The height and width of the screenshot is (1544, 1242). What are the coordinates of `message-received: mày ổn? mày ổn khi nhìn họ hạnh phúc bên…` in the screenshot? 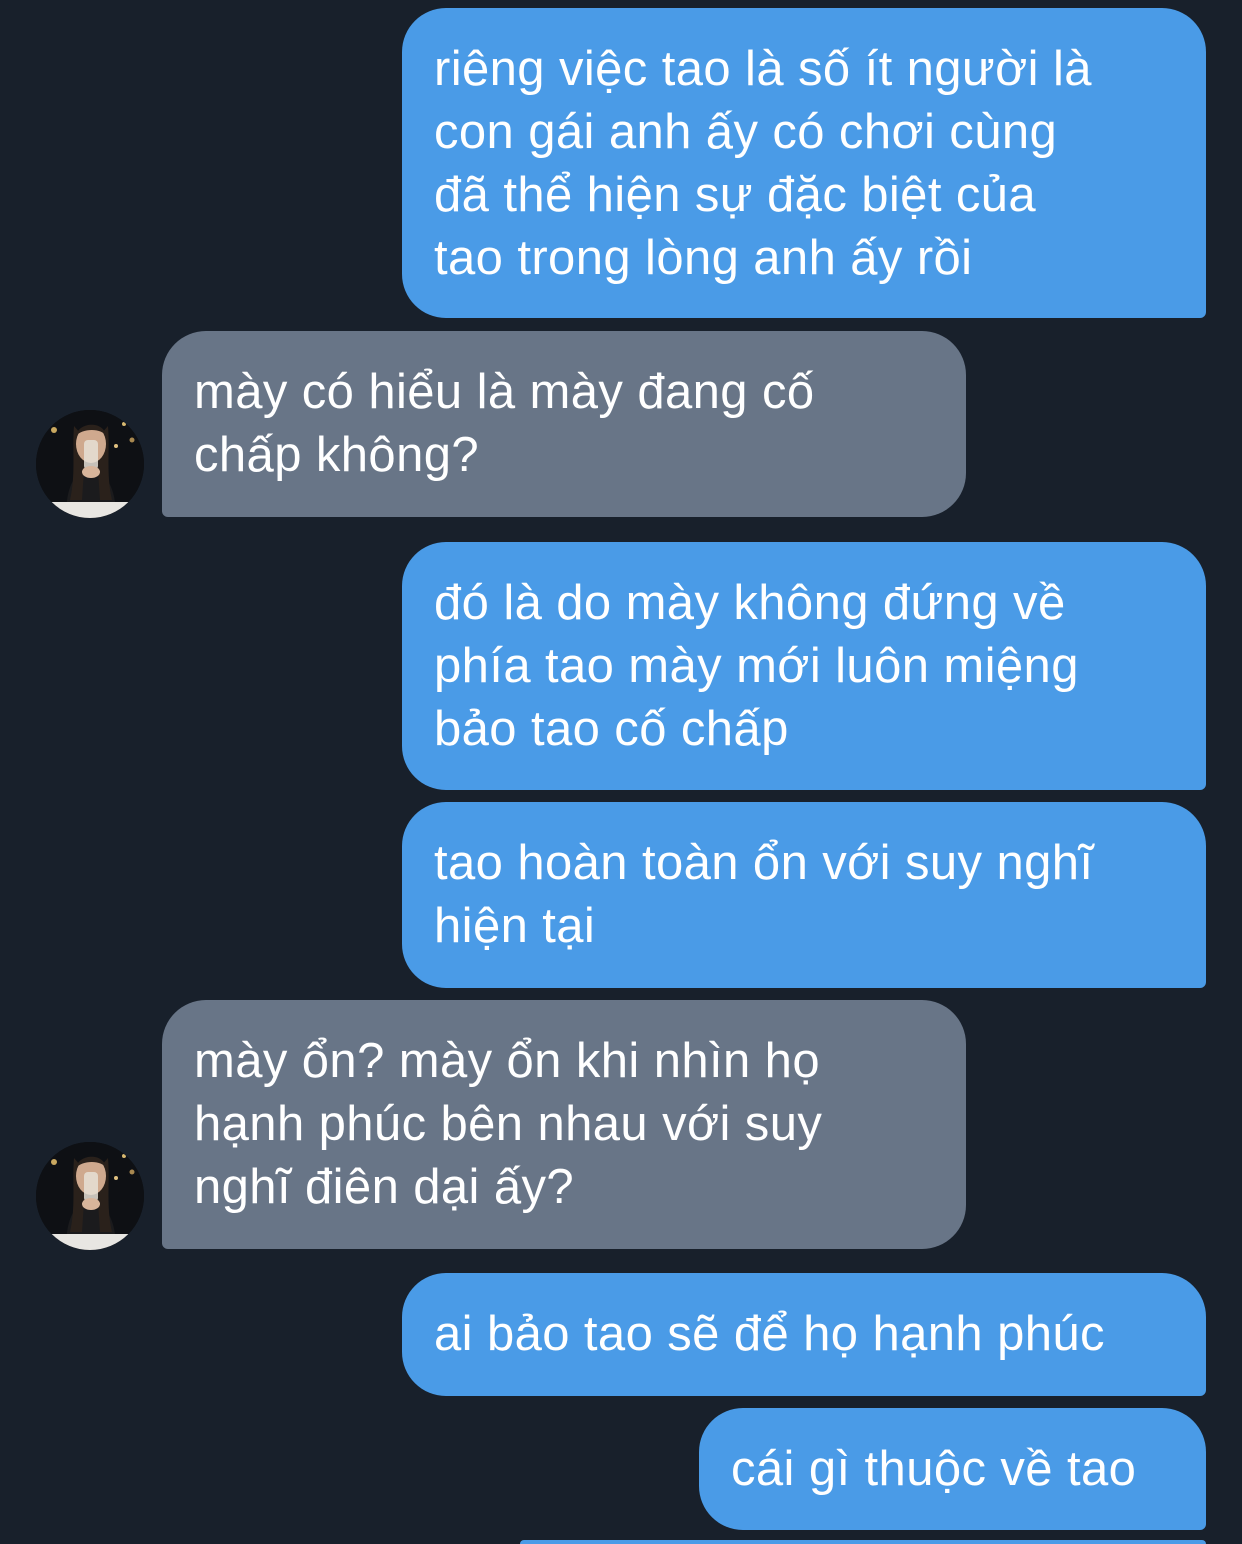 It's located at (564, 1124).